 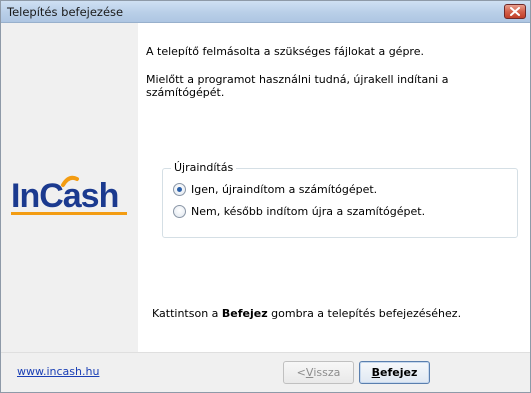 What do you see at coordinates (301, 372) in the screenshot?
I see `back-button-prefix: <` at bounding box center [301, 372].